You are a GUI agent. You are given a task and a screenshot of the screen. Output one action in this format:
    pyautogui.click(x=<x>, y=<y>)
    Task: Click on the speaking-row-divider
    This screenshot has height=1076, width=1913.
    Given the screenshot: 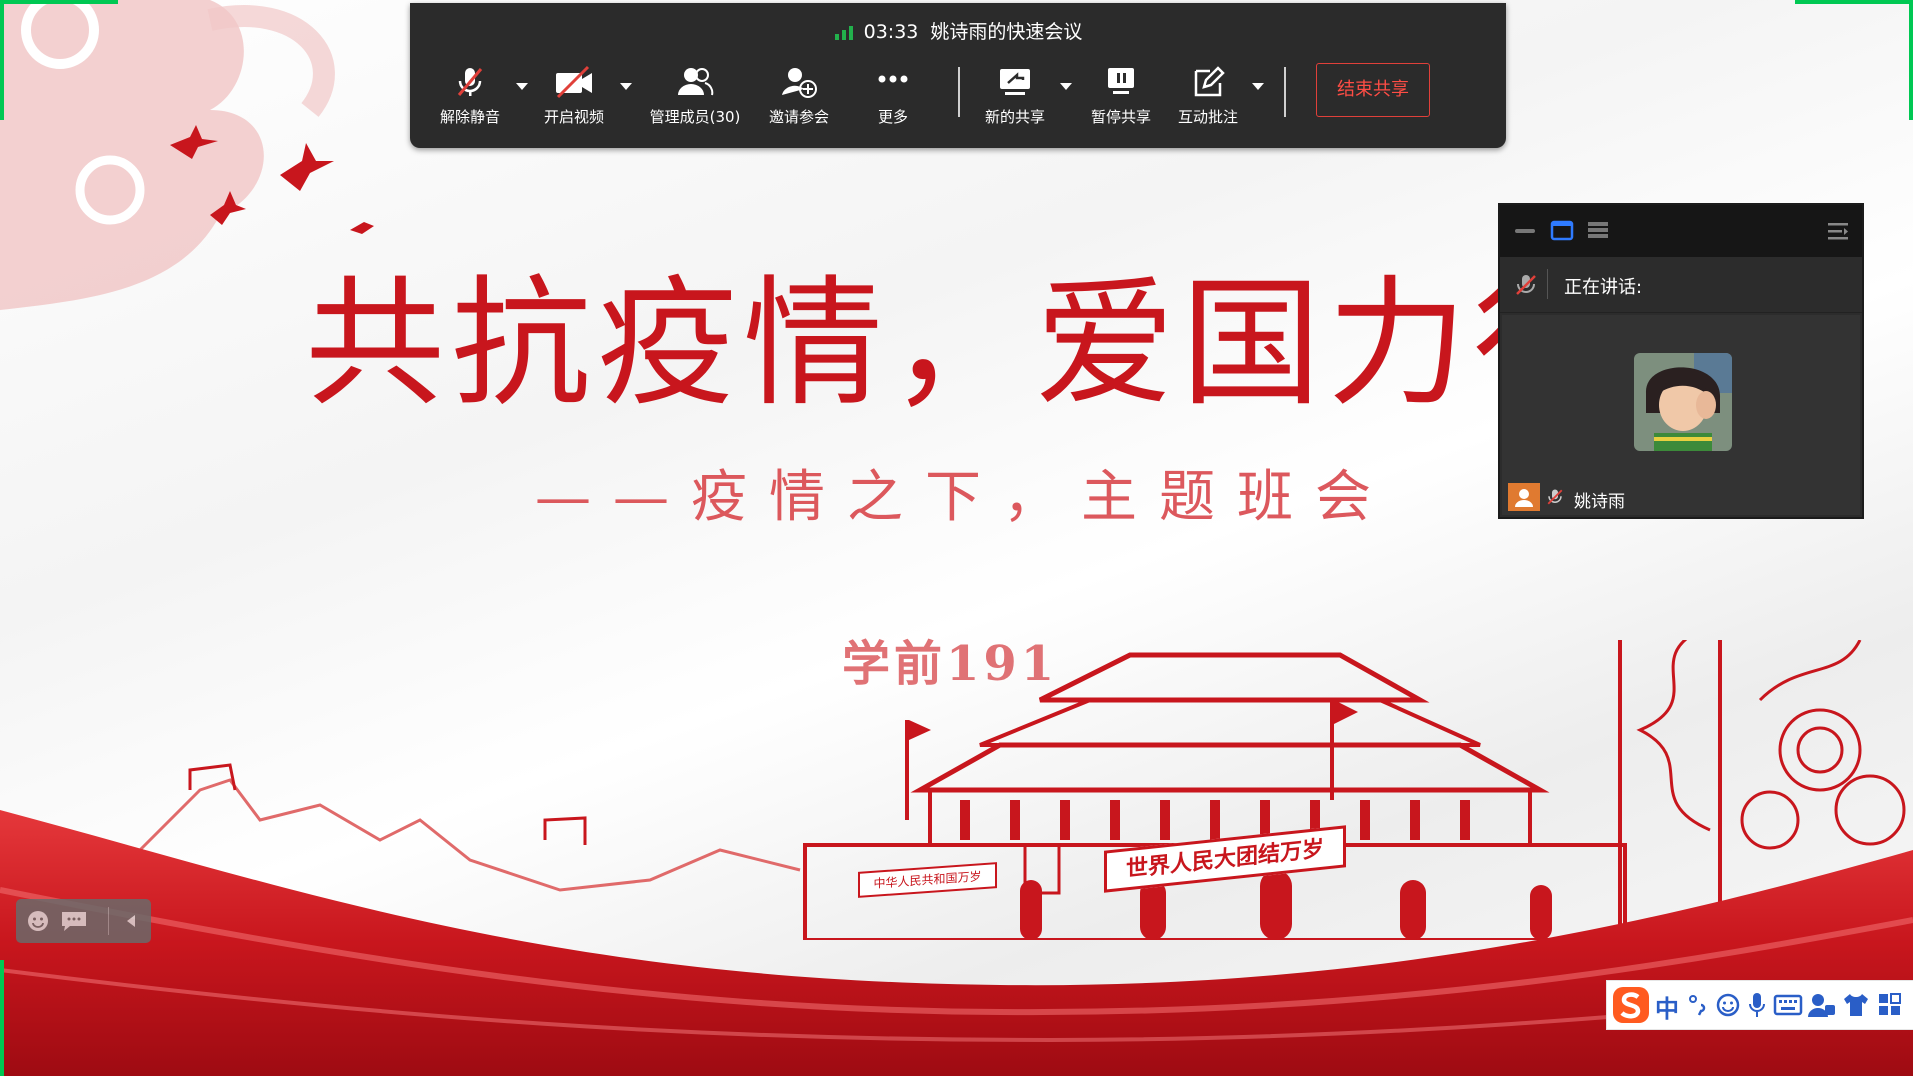 What is the action you would take?
    pyautogui.click(x=1547, y=284)
    